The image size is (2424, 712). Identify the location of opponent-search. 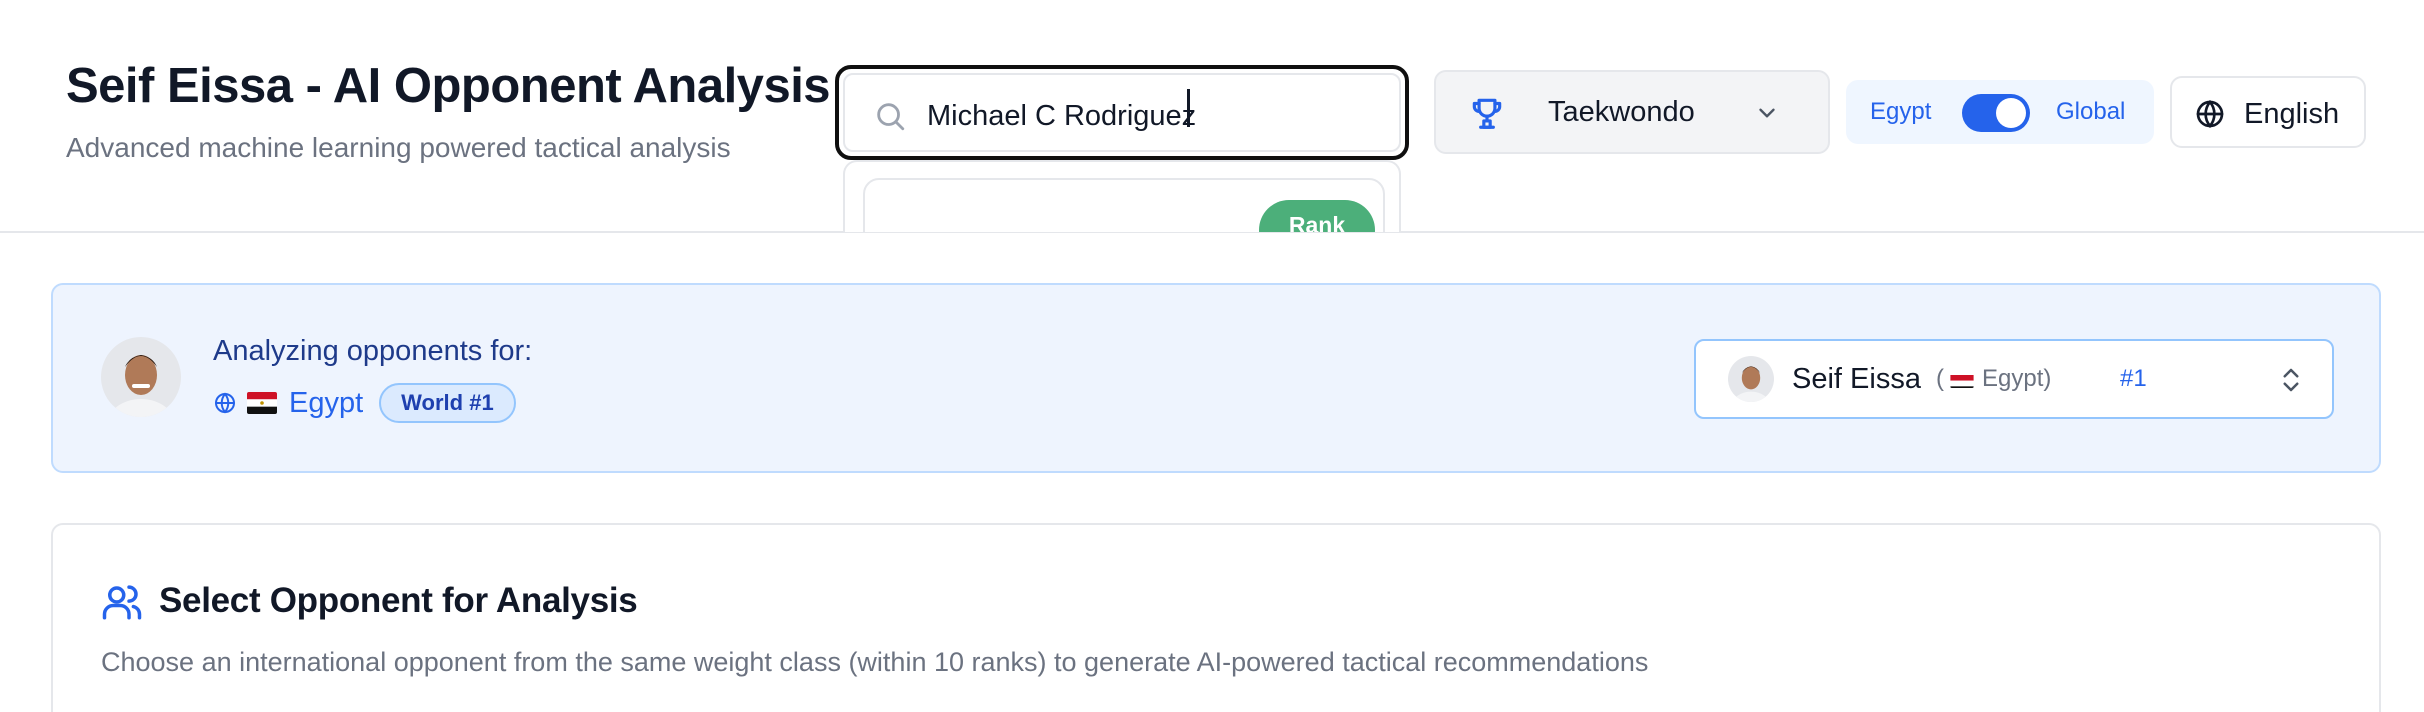
(1122, 112).